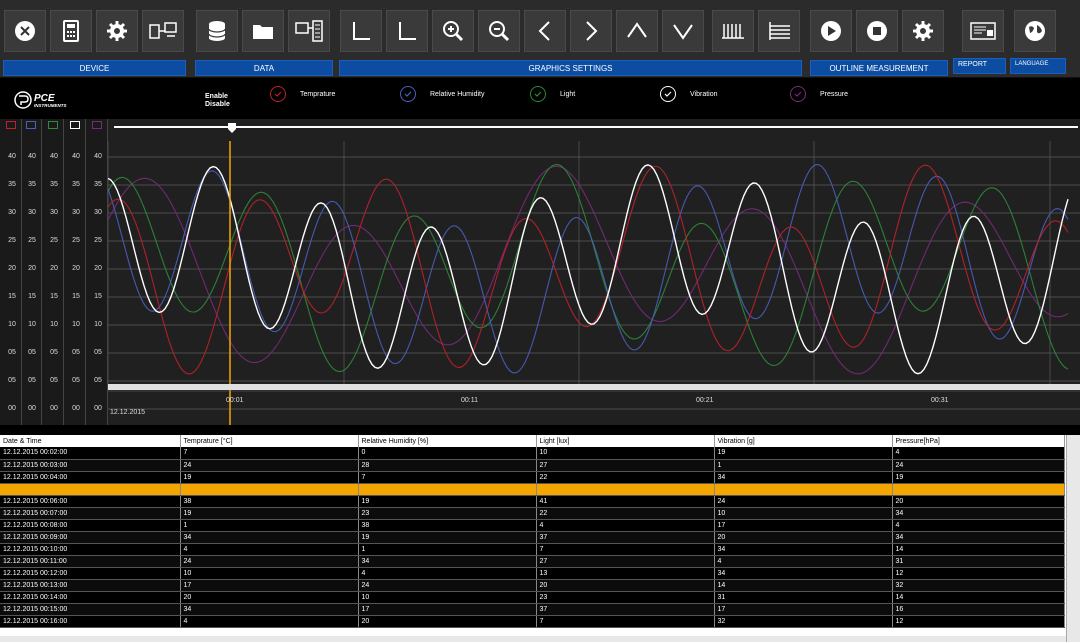 The image size is (1080, 642). Describe the element at coordinates (269, 537) in the screenshot. I see `table-cell: 34` at that location.